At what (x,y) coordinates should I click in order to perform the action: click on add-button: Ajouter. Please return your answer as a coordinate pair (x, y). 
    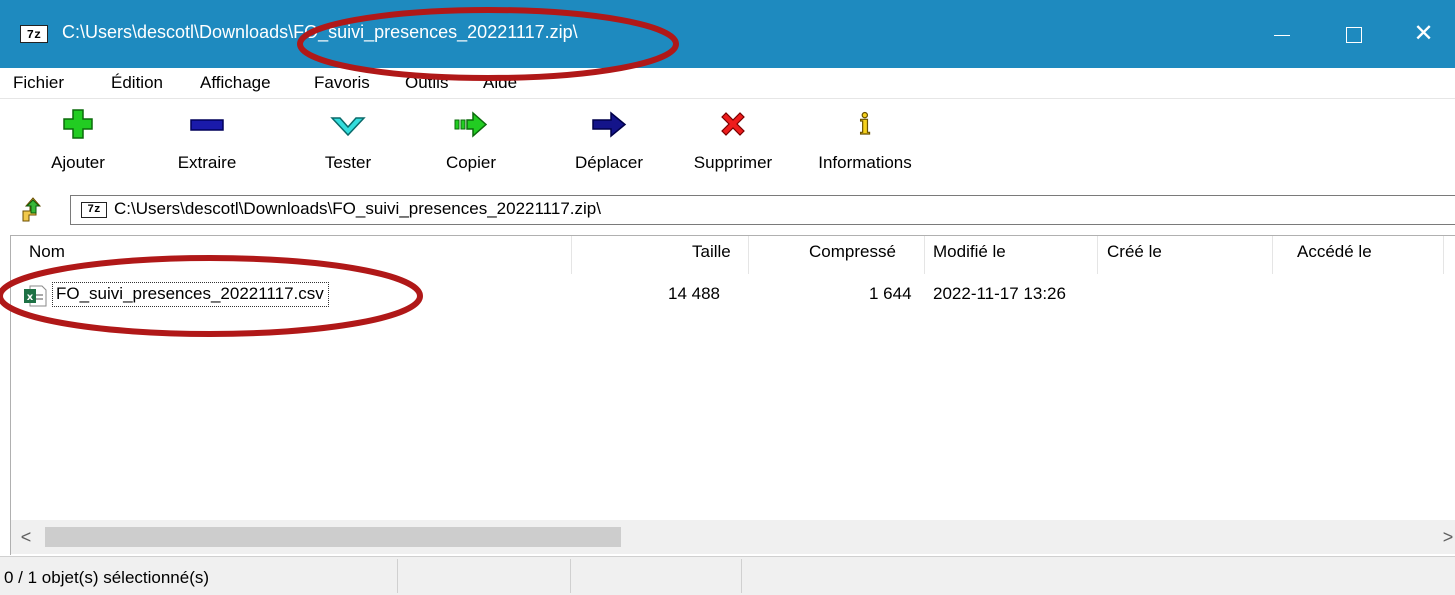
    Looking at the image, I should click on (78, 142).